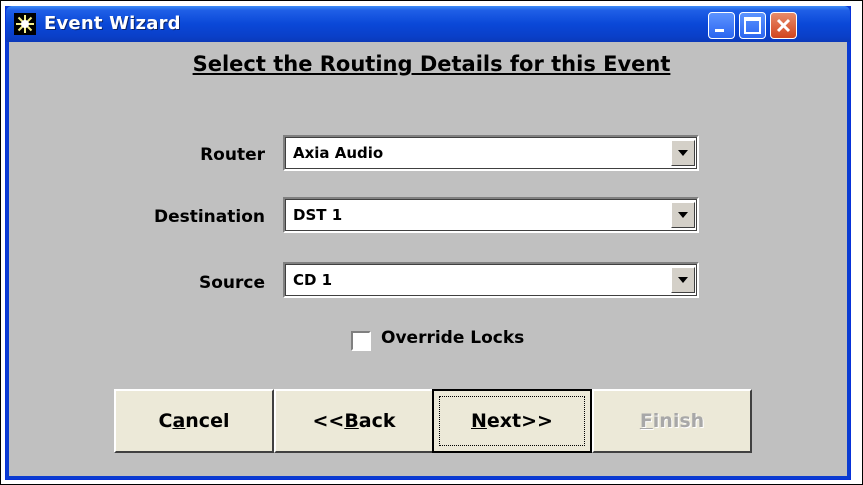 This screenshot has width=863, height=485. I want to click on starburst-icon, so click(25, 24).